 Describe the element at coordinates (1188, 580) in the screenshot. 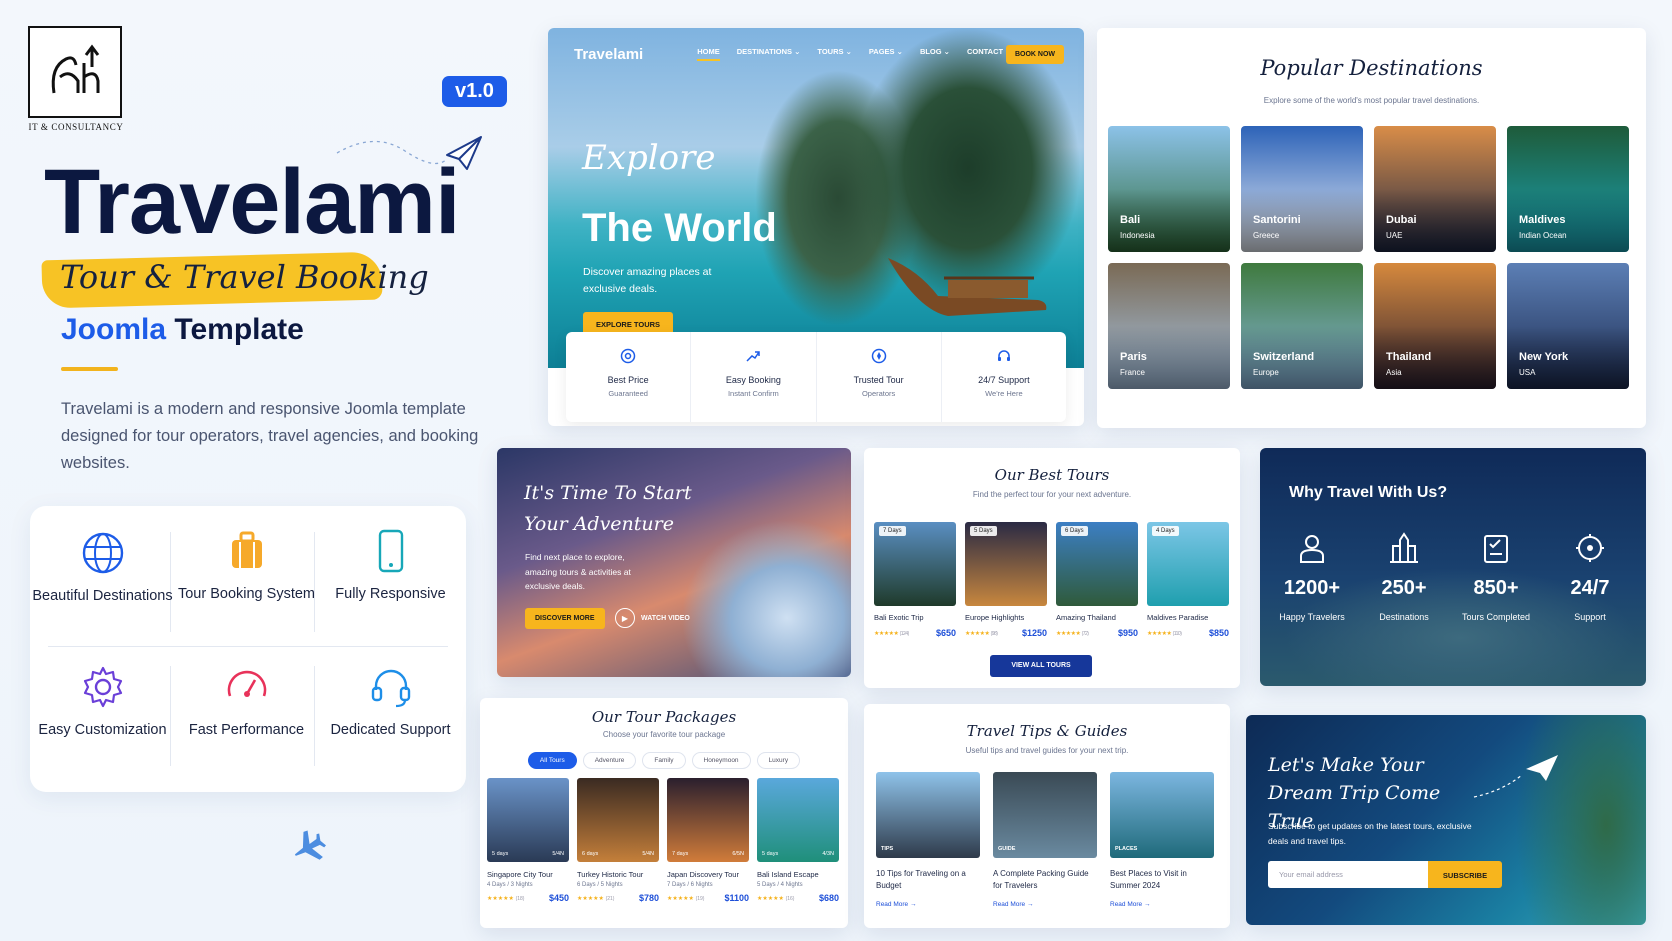

I see `tour-card: 4 Days Maldives Paradise ★★★★★ (110) $850` at that location.